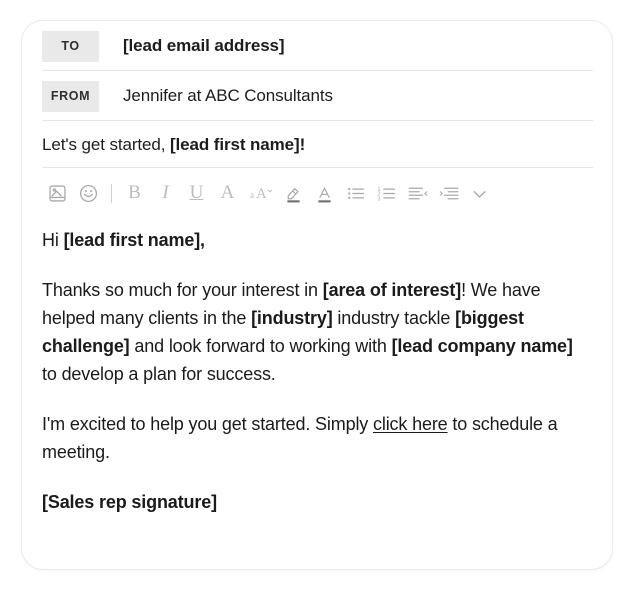 The height and width of the screenshot is (591, 635). Describe the element at coordinates (324, 193) in the screenshot. I see `text-color-icon` at that location.